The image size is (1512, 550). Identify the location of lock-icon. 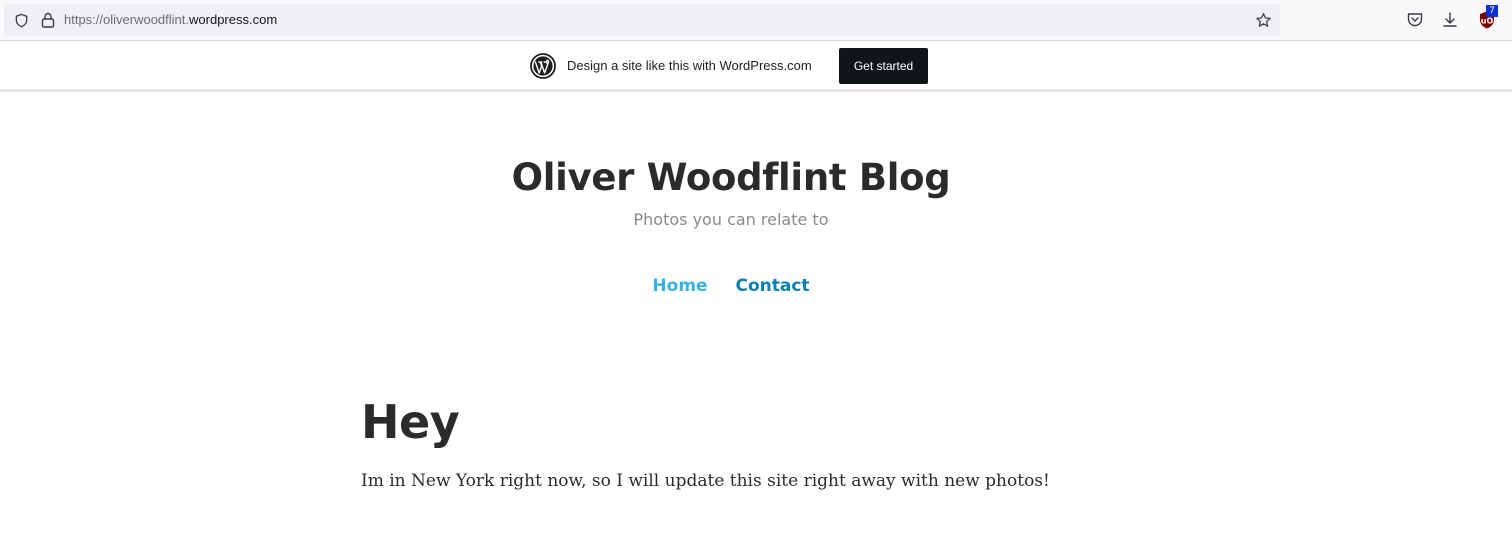
(48, 20).